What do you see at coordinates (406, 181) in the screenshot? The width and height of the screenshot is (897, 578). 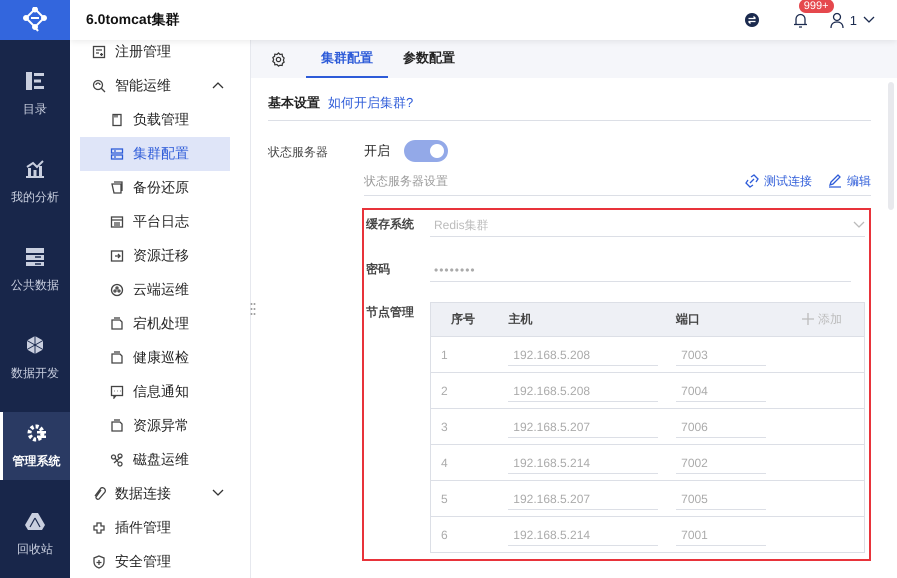 I see `settings-label: 状态服务器设置` at bounding box center [406, 181].